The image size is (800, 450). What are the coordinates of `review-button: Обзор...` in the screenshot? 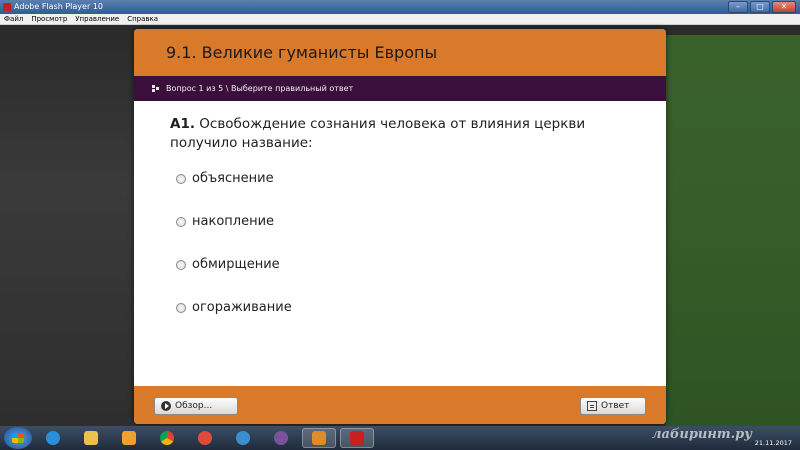 It's located at (196, 406).